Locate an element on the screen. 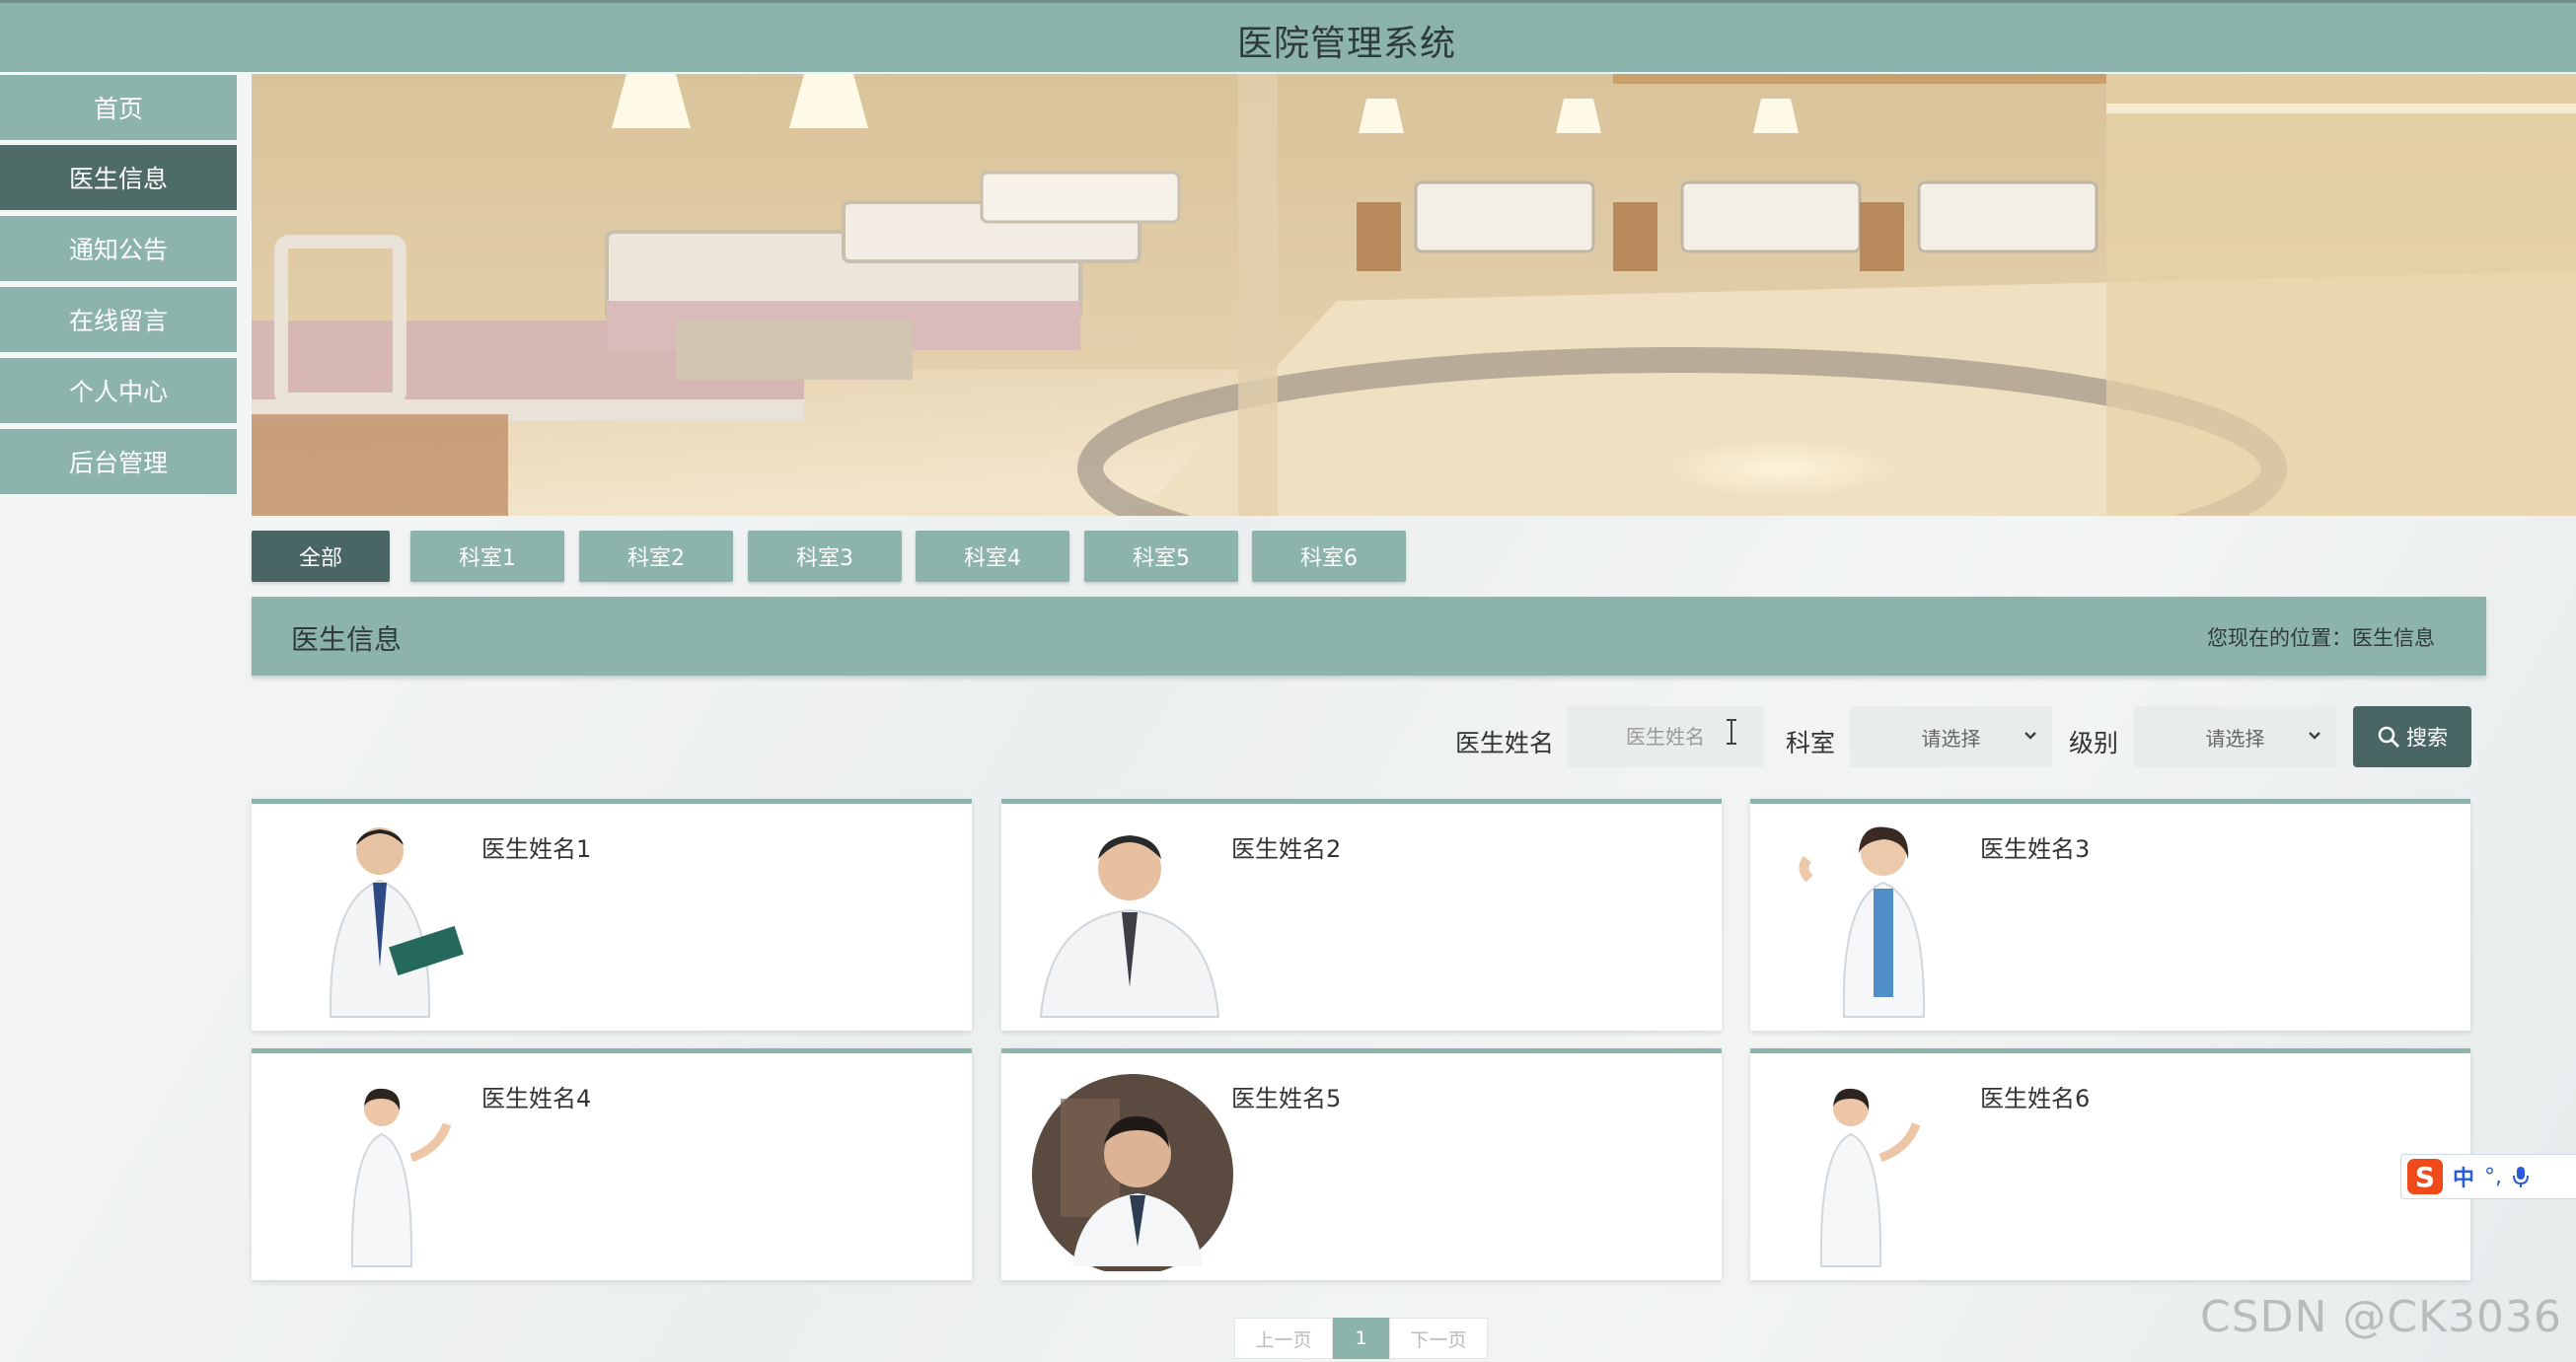 Image resolution: width=2576 pixels, height=1362 pixels. level-label: 级别 is located at coordinates (2094, 743).